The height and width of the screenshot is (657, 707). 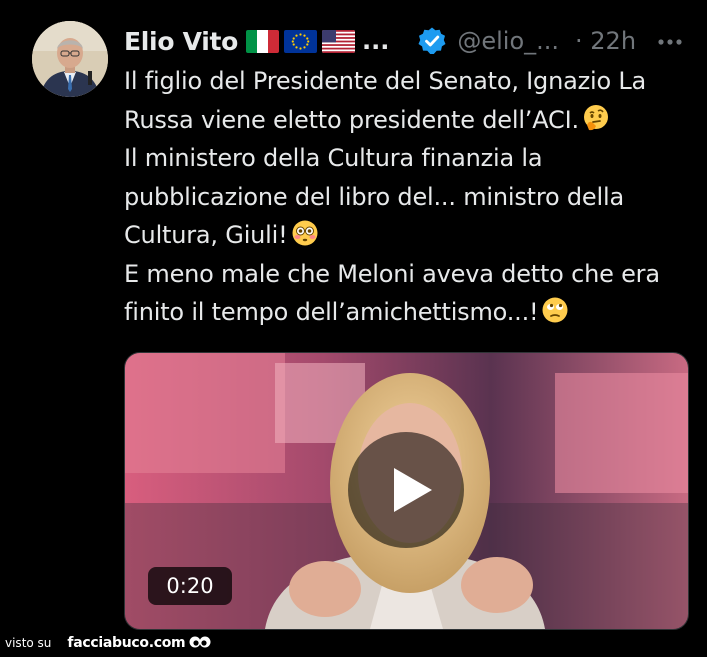 I want to click on video-duration-badge: 0:20, so click(x=190, y=586).